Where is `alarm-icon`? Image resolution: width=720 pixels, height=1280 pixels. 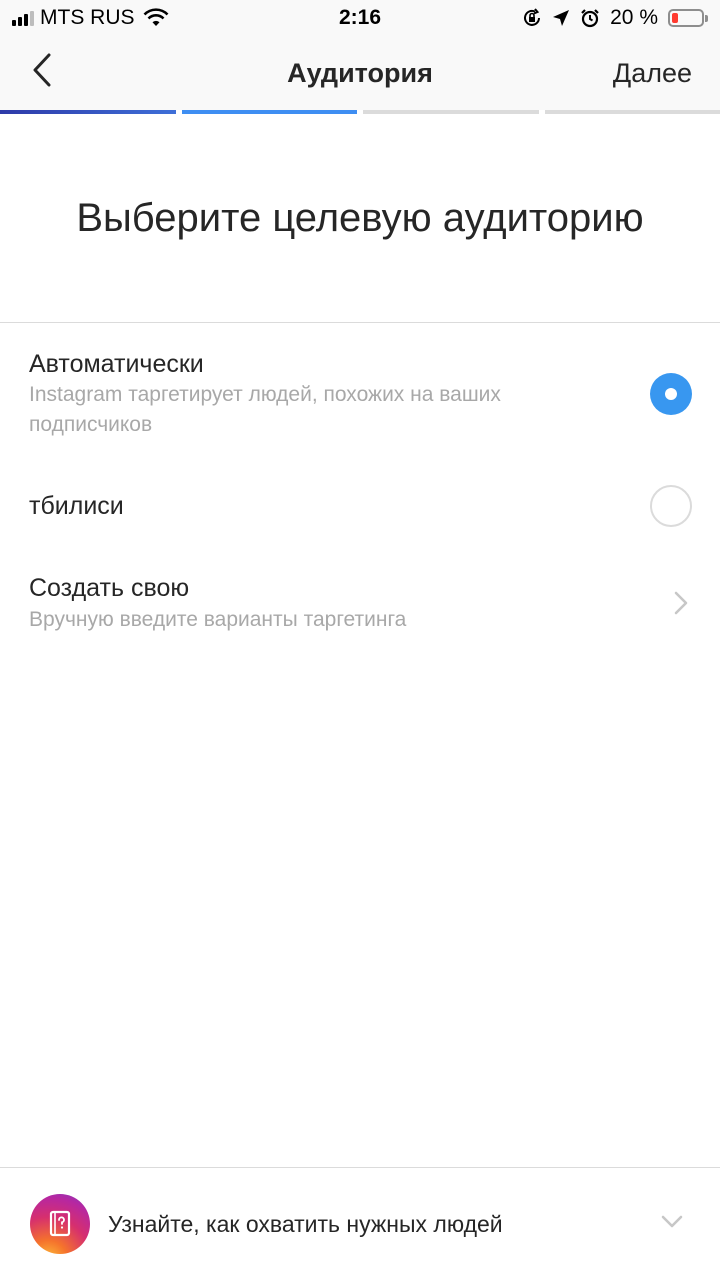
alarm-icon is located at coordinates (590, 18).